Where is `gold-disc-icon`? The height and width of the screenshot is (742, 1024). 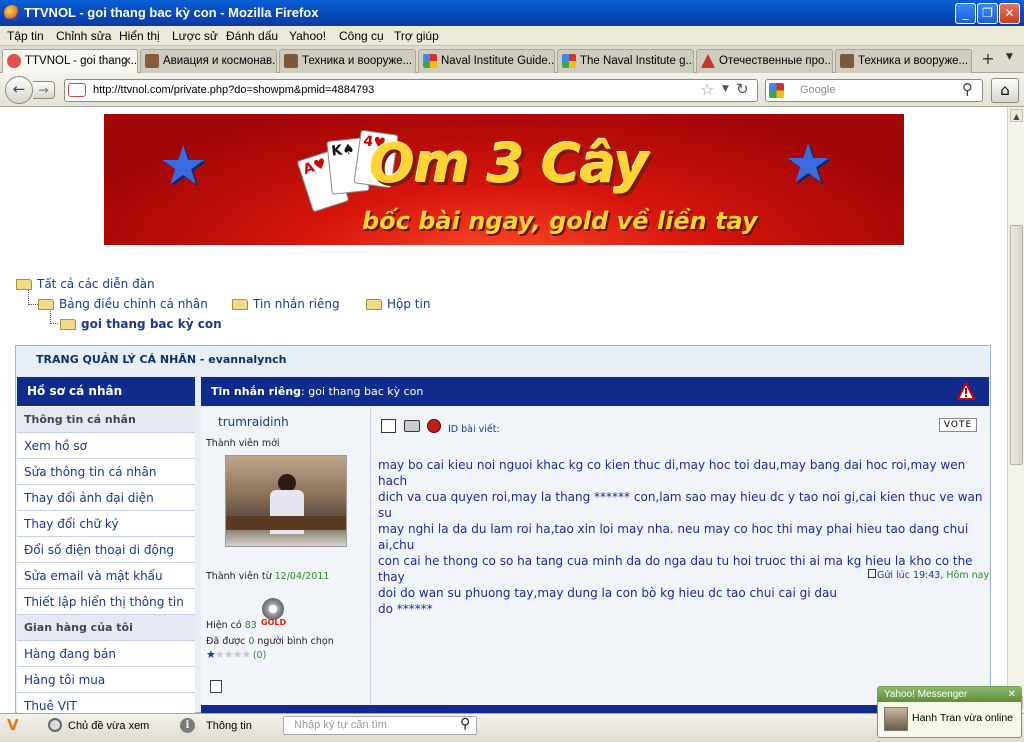 gold-disc-icon is located at coordinates (273, 609).